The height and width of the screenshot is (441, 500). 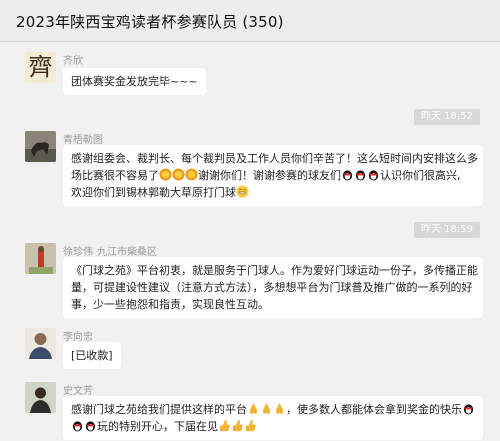 I want to click on message-line: 场比赛很不容易了 谢谢你们！谢谢参赛的球友们 认识你们很高兴,, so click(x=273, y=175).